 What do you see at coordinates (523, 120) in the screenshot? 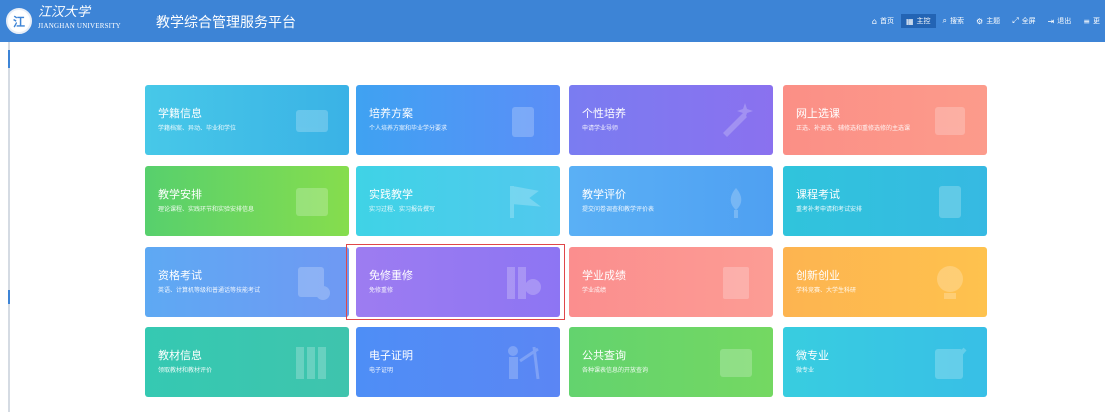
I see `clipboard-icon` at bounding box center [523, 120].